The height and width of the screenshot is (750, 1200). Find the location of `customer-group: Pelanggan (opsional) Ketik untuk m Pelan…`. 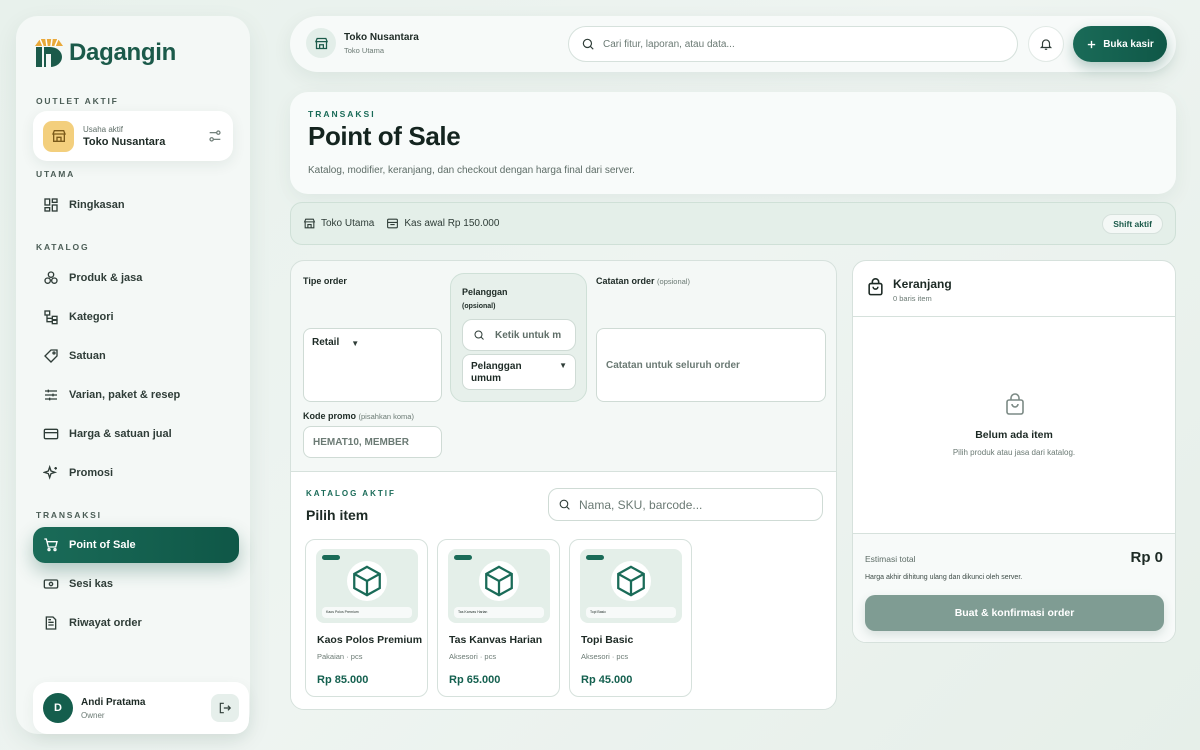

customer-group: Pelanggan (opsional) Ketik untuk m Pelan… is located at coordinates (518, 337).